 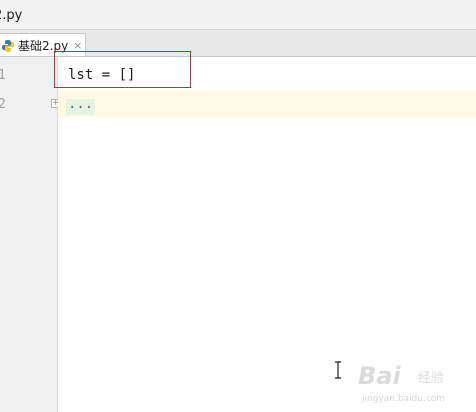 I want to click on current-line-highlight, so click(x=267, y=104).